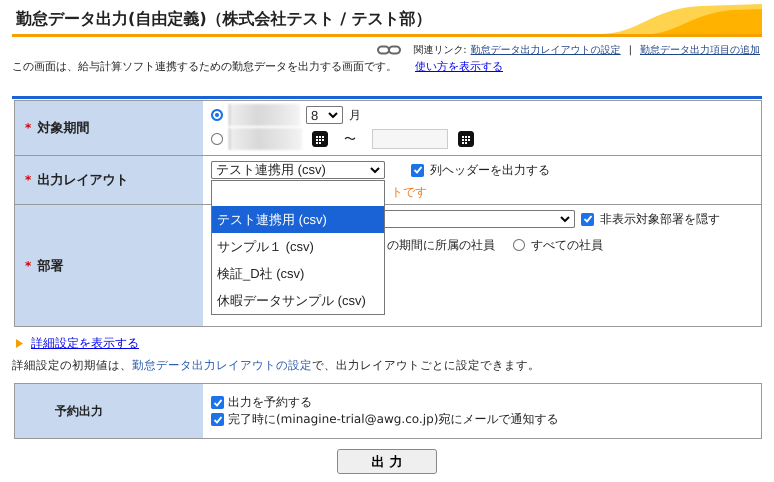  I want to click on field-label: 出力レイアウト, so click(82, 180).